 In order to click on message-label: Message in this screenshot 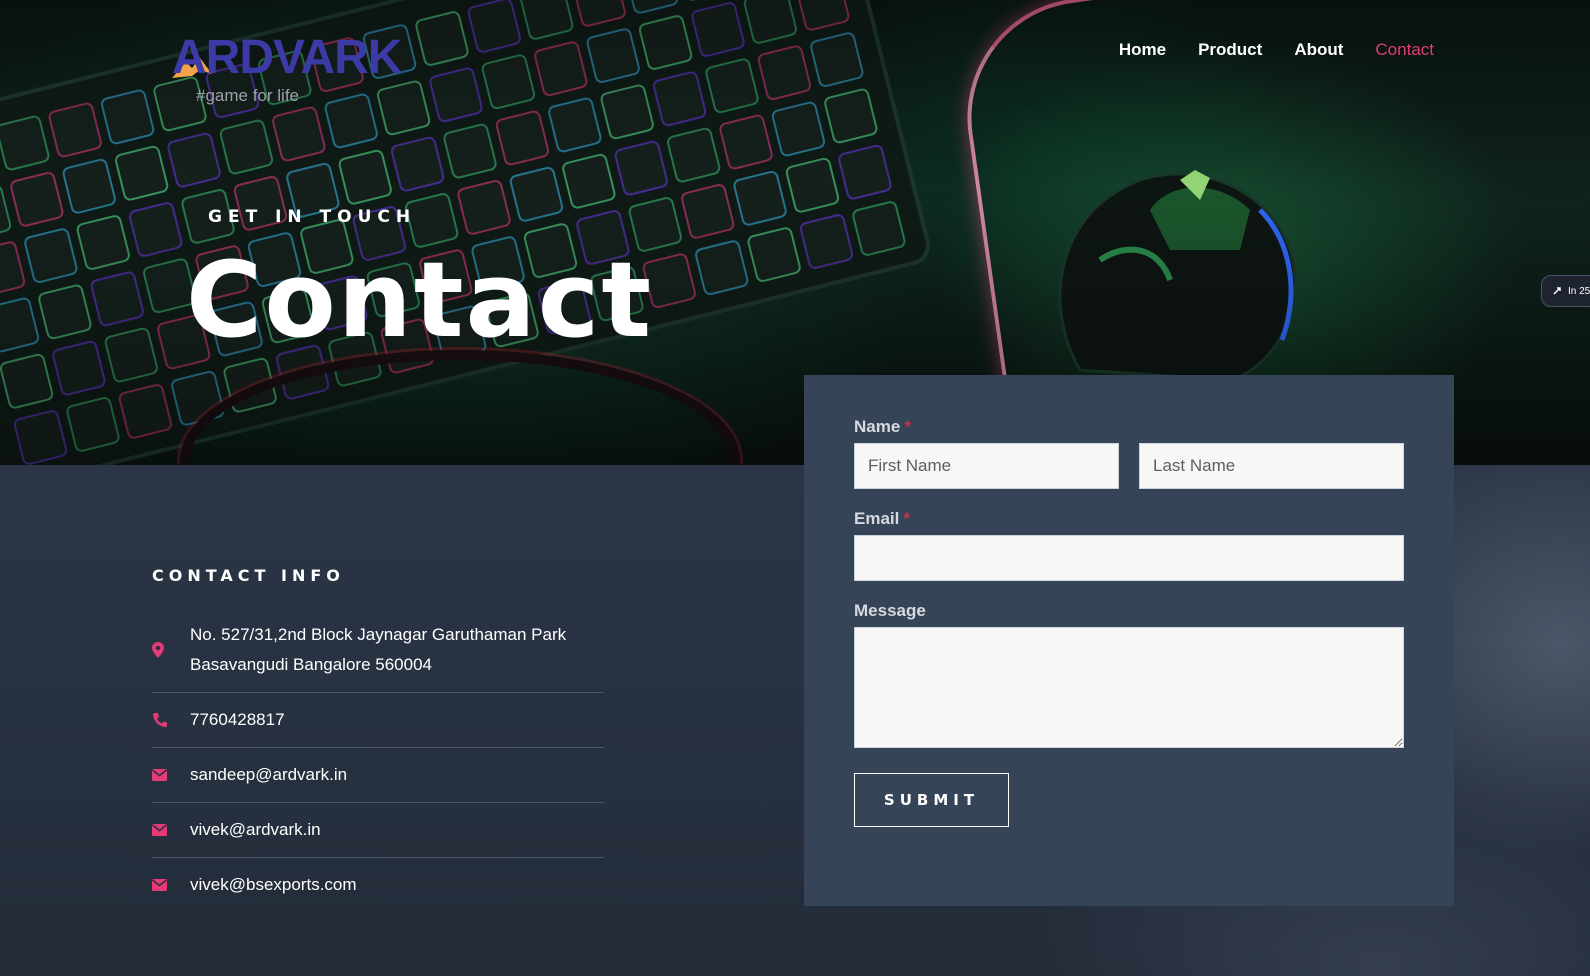, I will do `click(890, 610)`.